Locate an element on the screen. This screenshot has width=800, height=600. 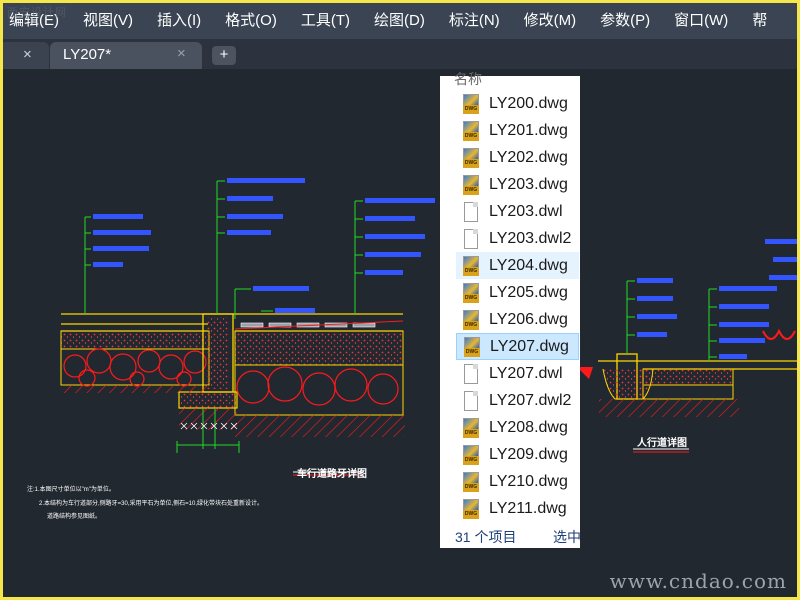
file-name: LY205.dwg is located at coordinates (528, 292).